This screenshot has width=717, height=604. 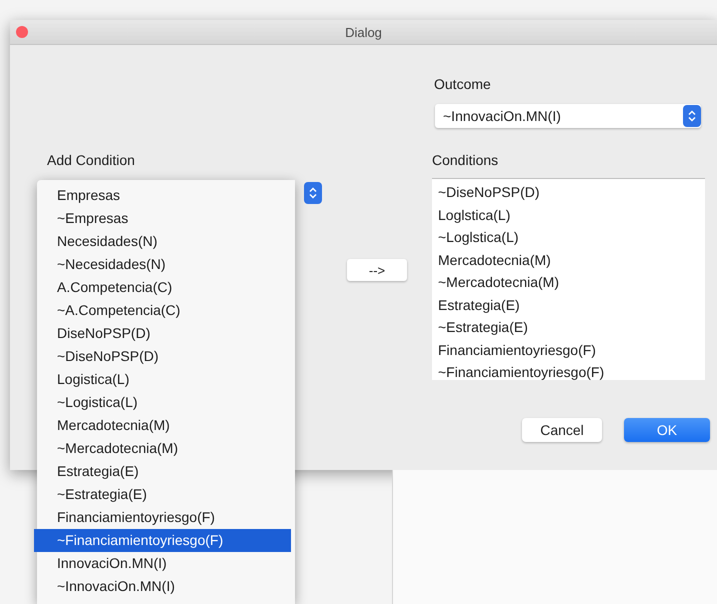 What do you see at coordinates (474, 215) in the screenshot?
I see `list-item: Loglstica(L)` at bounding box center [474, 215].